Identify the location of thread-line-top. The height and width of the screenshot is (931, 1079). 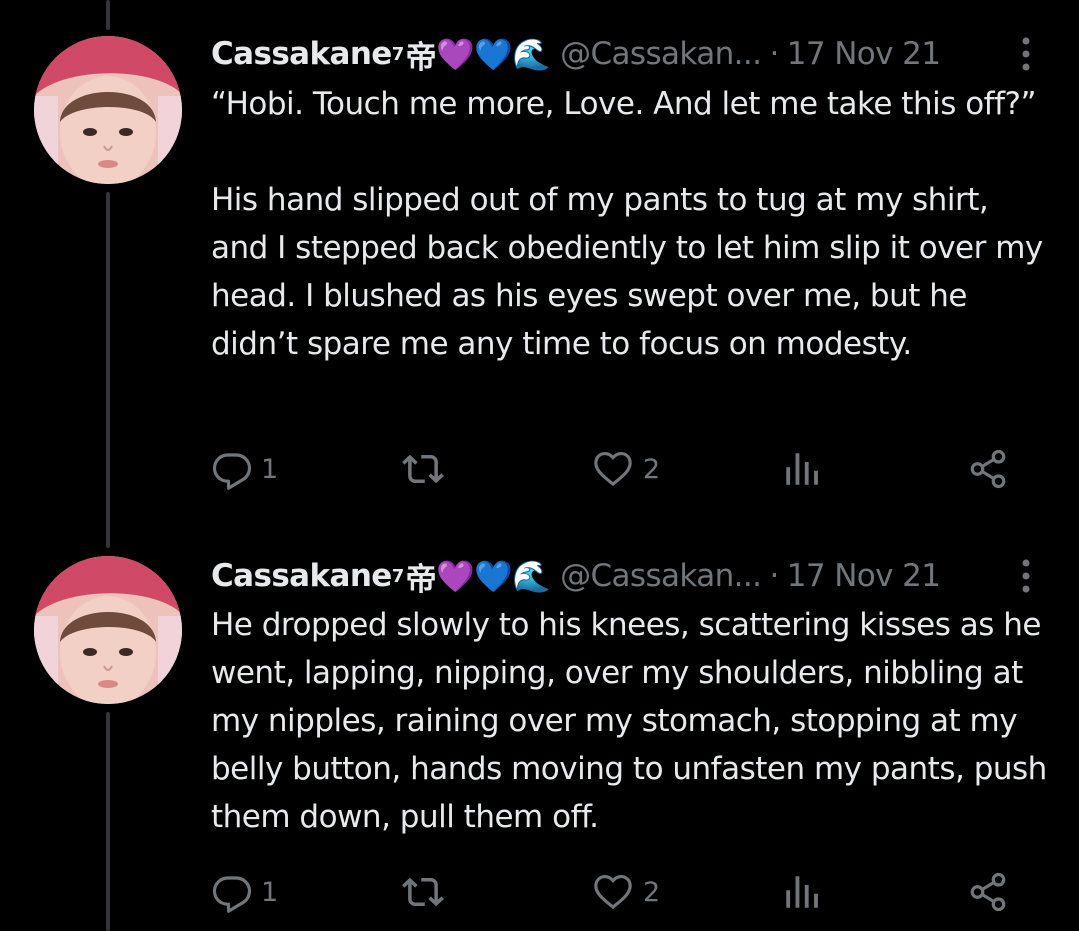
(108, 15).